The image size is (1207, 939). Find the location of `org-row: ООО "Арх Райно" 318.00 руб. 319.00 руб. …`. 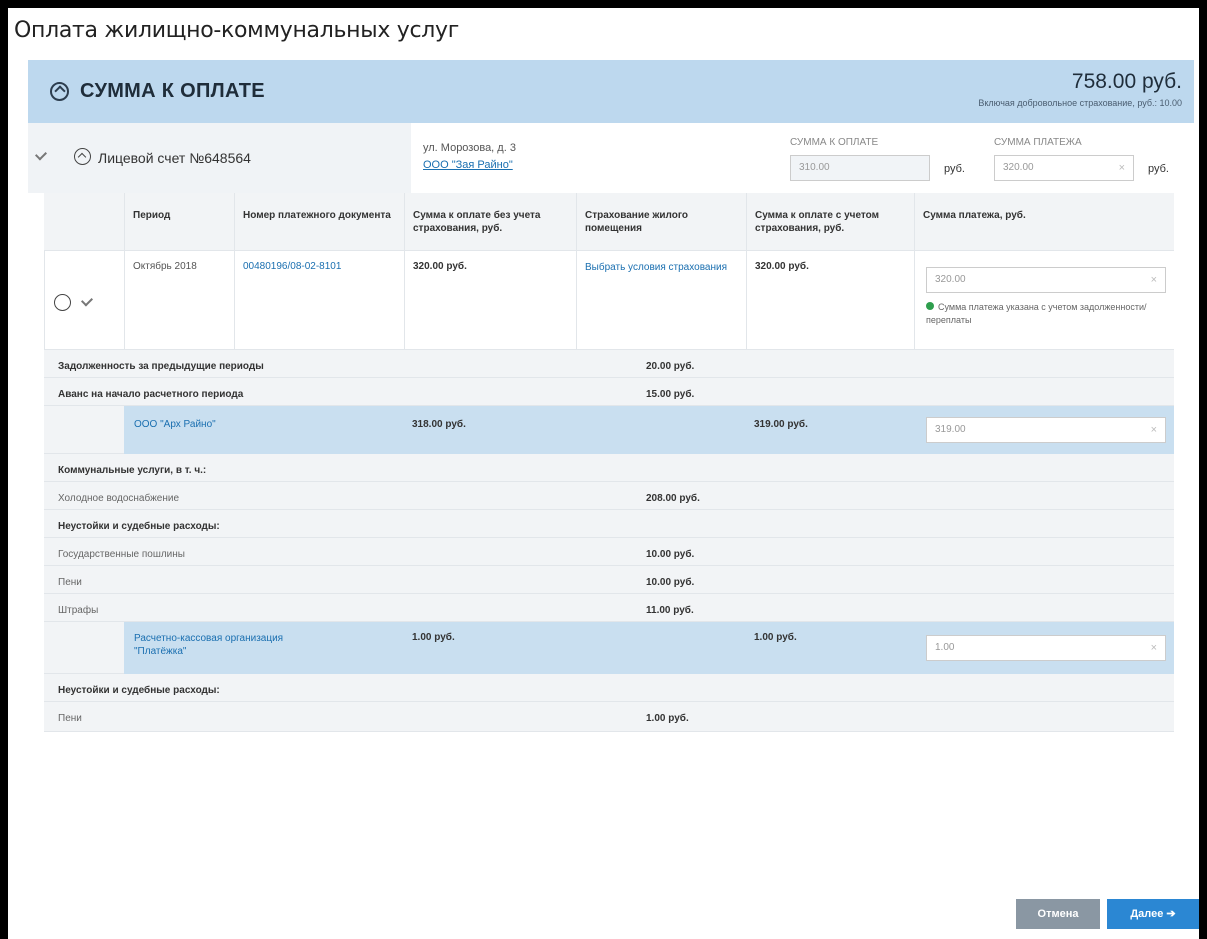

org-row: ООО "Арх Райно" 318.00 руб. 319.00 руб. … is located at coordinates (609, 430).